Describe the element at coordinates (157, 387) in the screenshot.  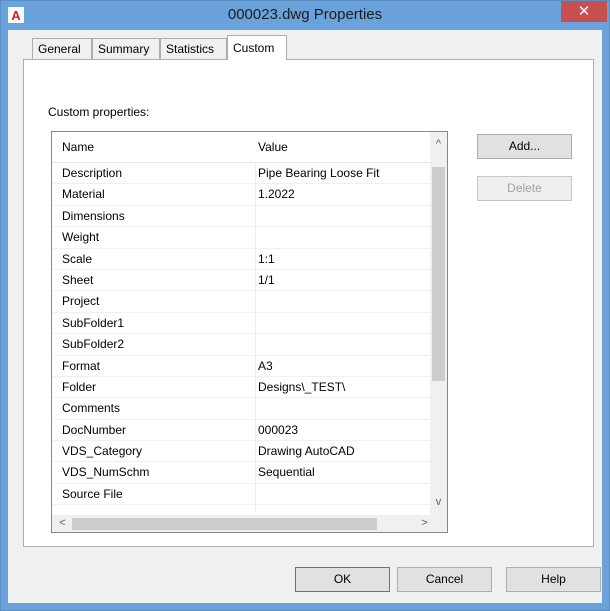
I see `property-name-cell: Folder` at that location.